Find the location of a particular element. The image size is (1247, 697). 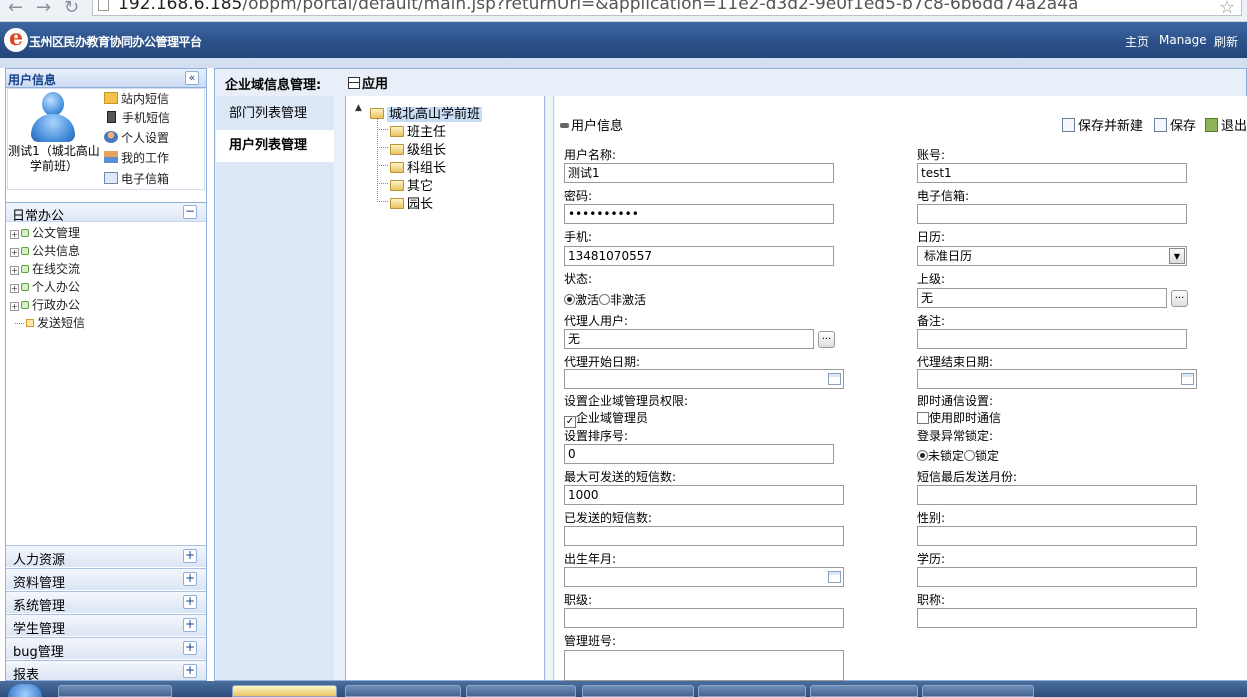

label-proxy: 代理人用户: is located at coordinates (596, 321).